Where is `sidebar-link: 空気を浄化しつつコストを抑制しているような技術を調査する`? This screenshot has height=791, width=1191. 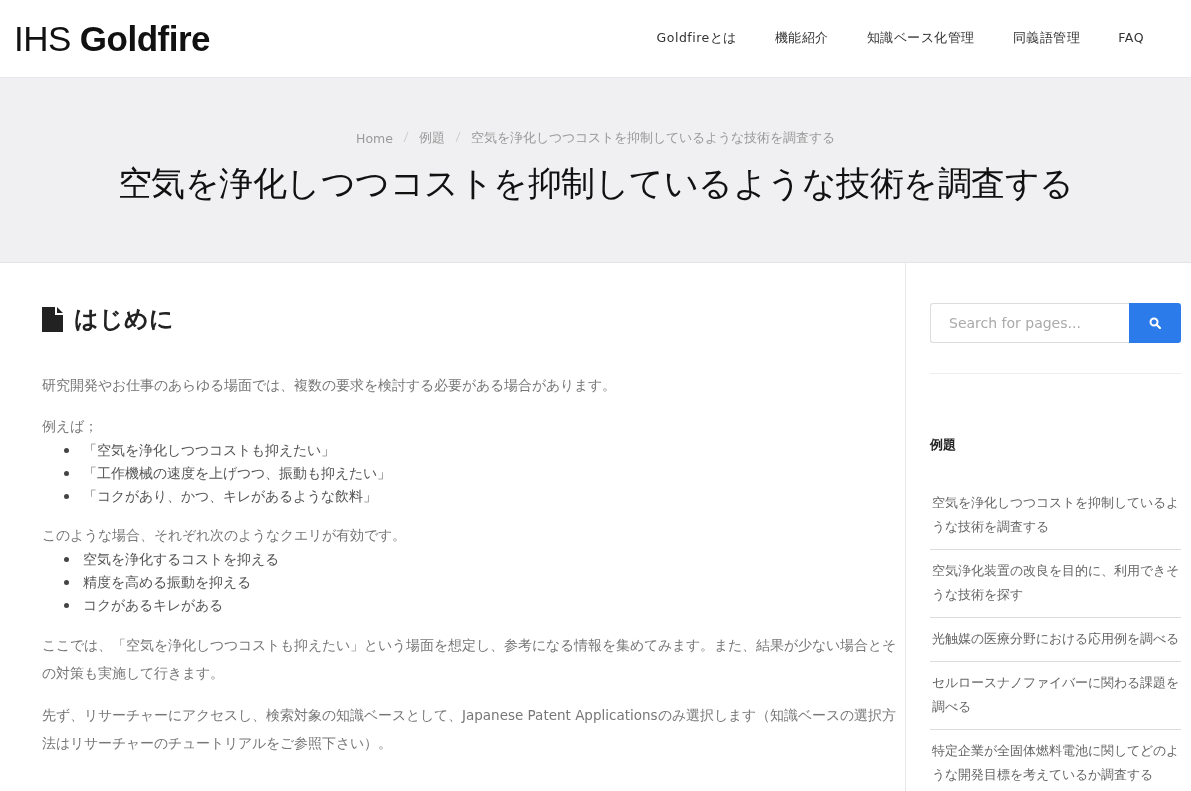 sidebar-link: 空気を浄化しつつコストを抑制しているような技術を調査する is located at coordinates (1055, 516).